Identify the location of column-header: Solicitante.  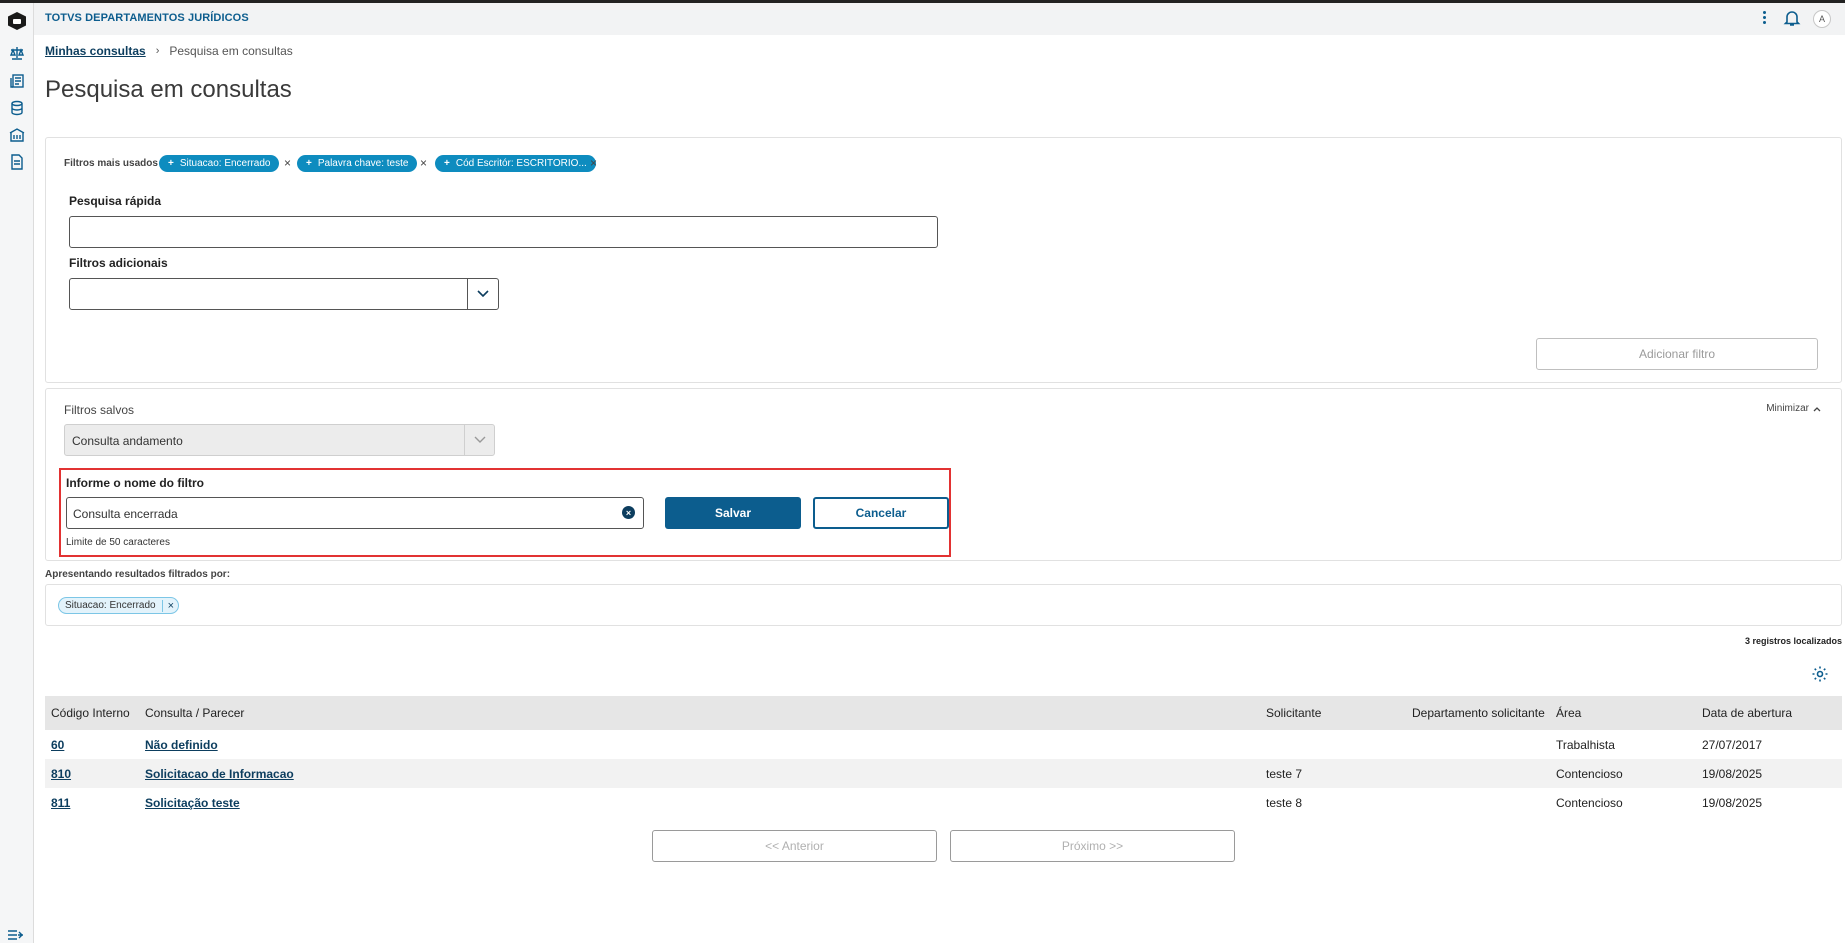
(1293, 713).